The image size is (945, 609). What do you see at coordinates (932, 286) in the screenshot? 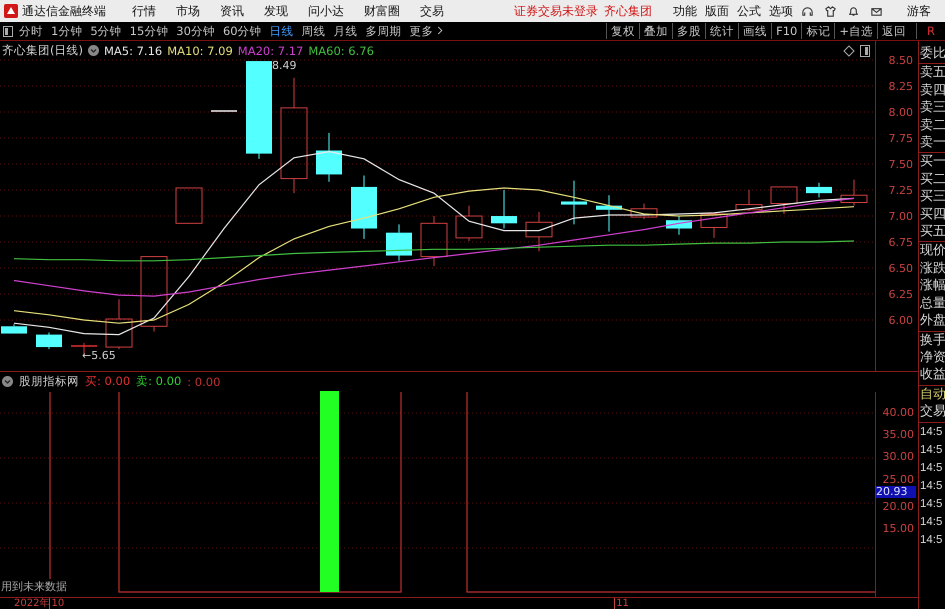
I see `field-label: 涨幅` at bounding box center [932, 286].